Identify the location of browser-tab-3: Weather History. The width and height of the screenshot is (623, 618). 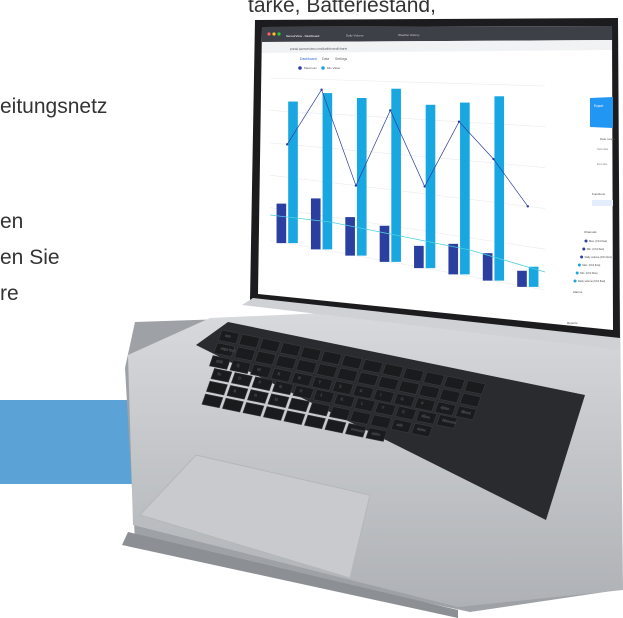
(409, 35).